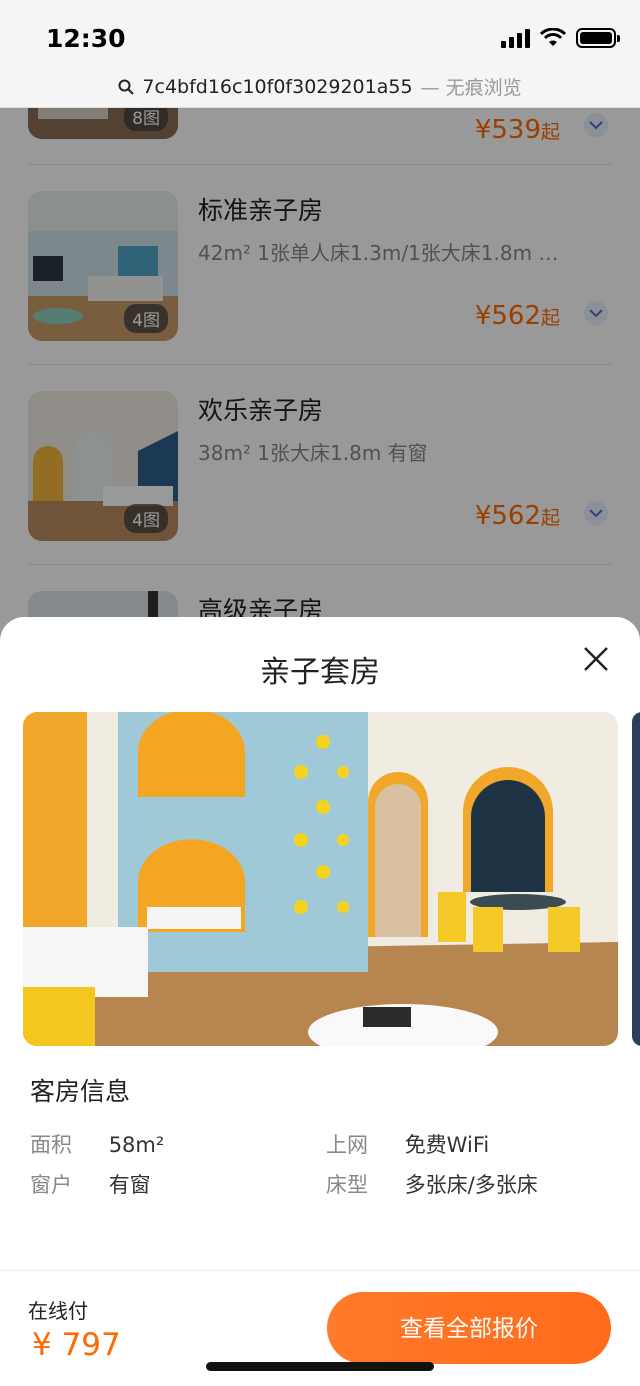  I want to click on close-icon, so click(596, 659).